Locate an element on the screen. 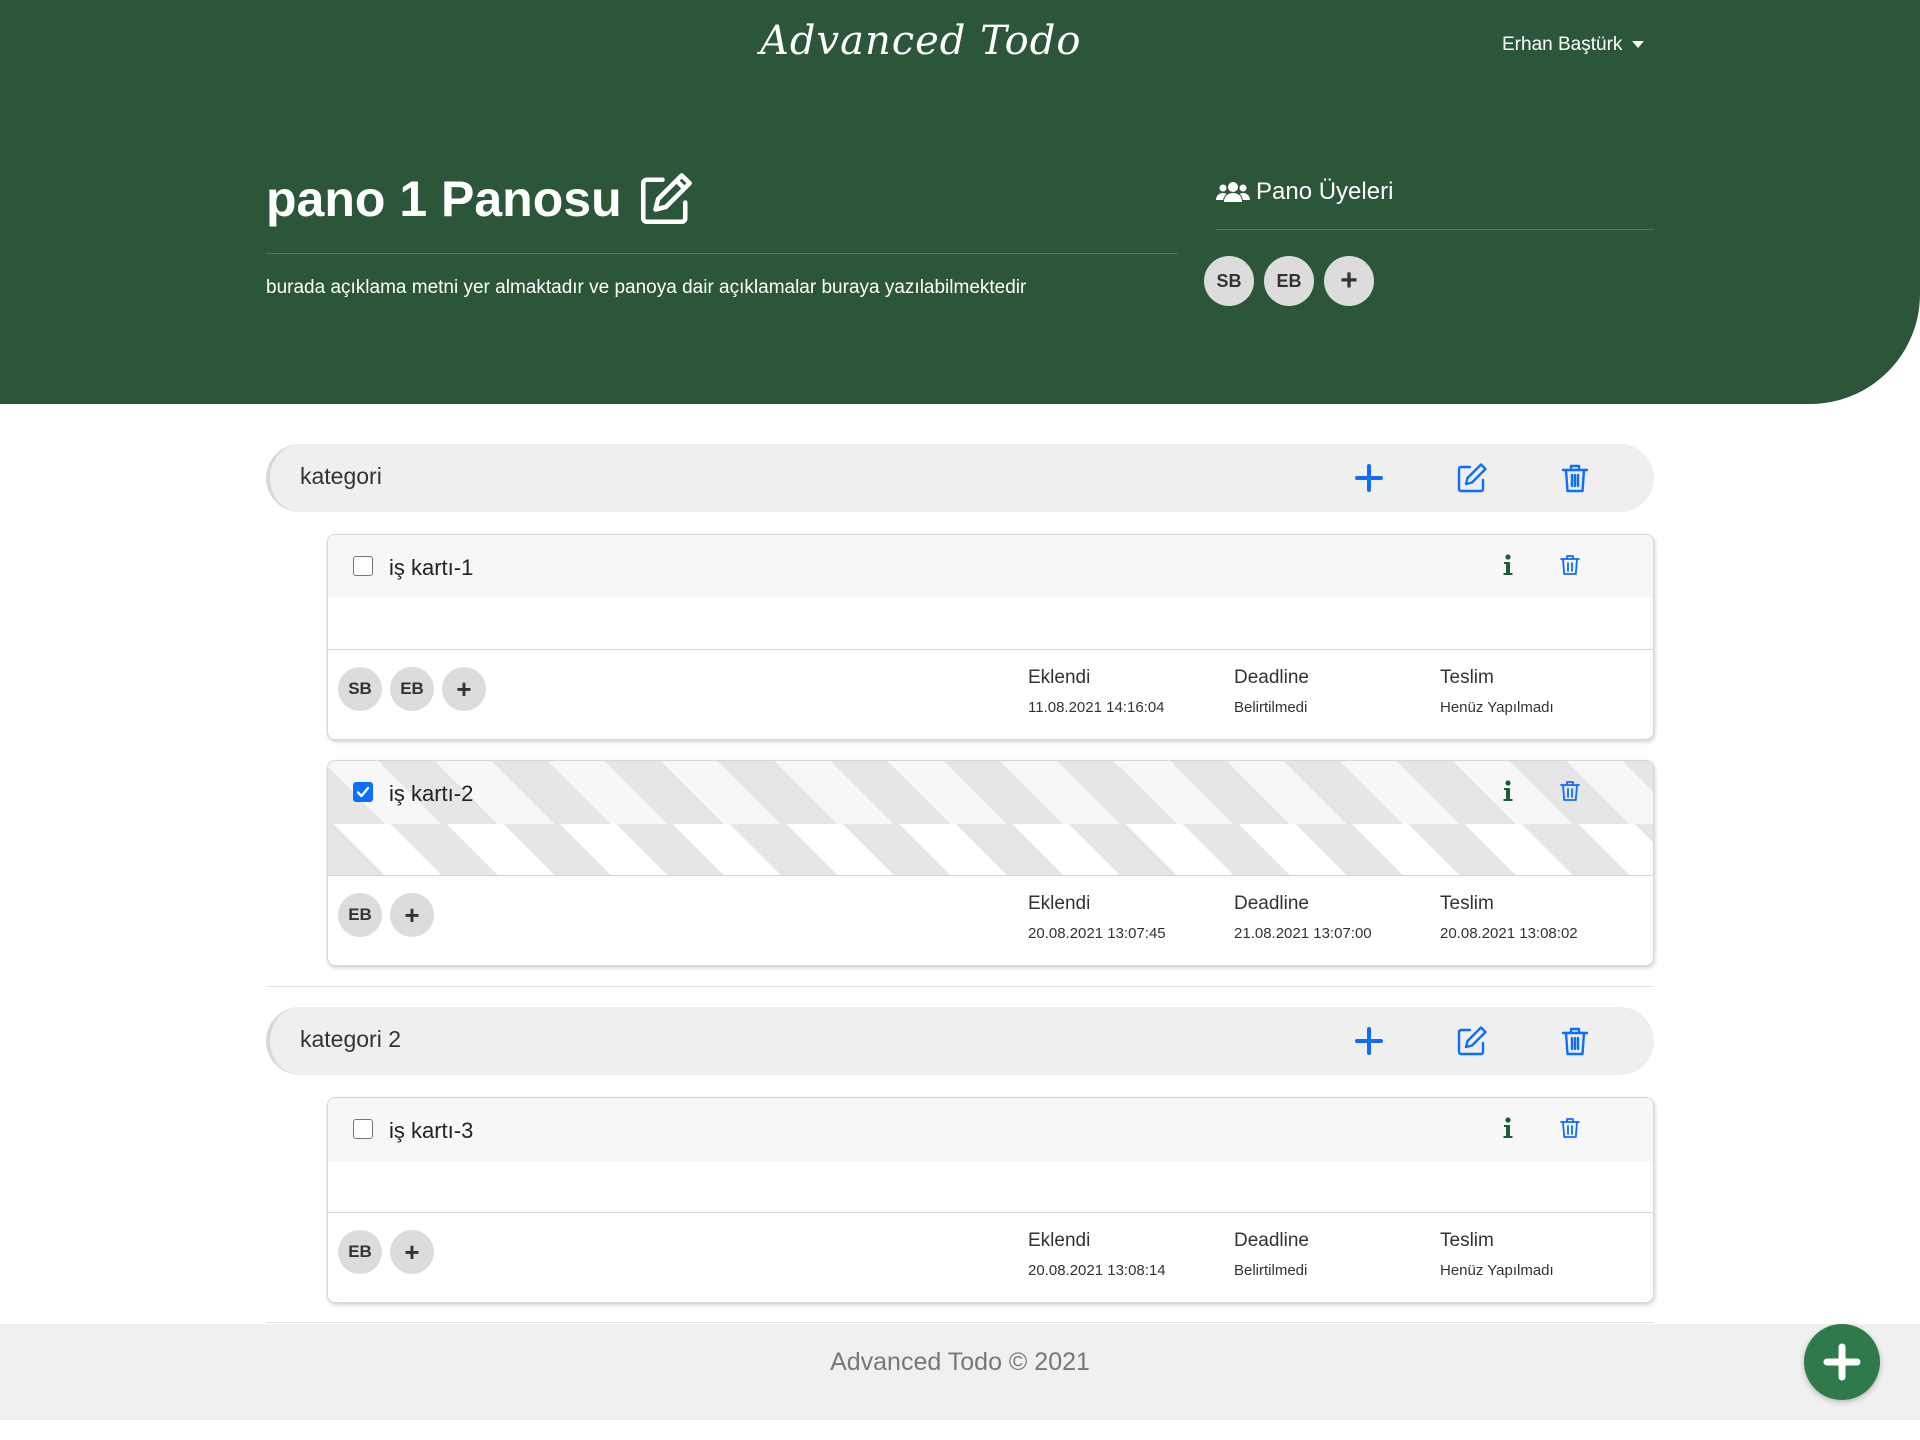  members-heading: Pano Üyeleri is located at coordinates (1304, 192).